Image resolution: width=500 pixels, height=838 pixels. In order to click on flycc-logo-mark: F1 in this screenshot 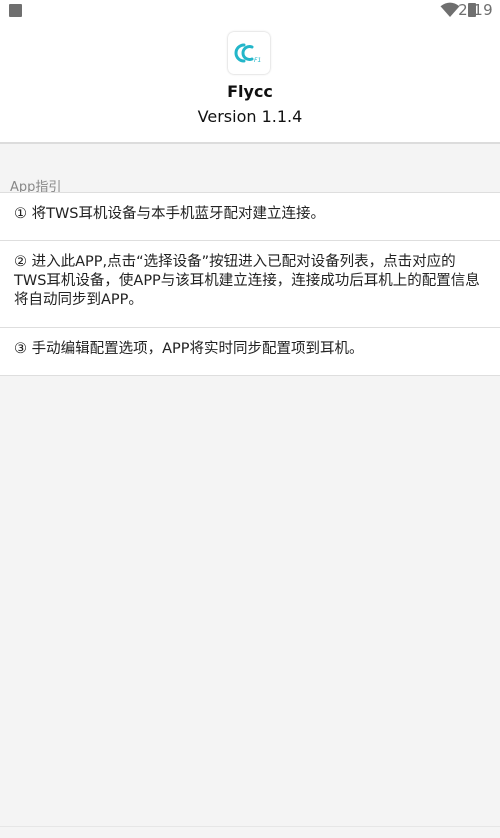, I will do `click(247, 53)`.